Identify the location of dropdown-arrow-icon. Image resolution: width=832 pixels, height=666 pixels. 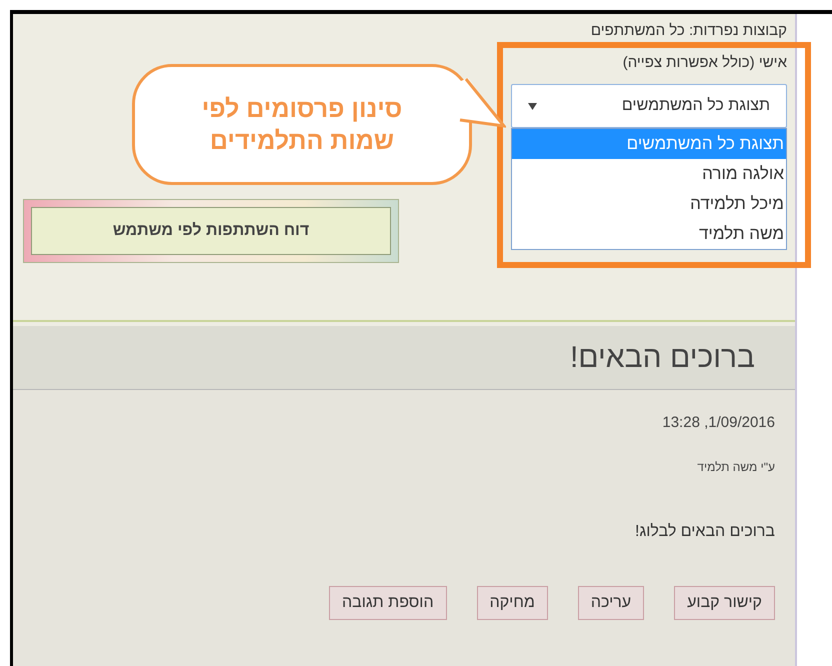
(532, 106).